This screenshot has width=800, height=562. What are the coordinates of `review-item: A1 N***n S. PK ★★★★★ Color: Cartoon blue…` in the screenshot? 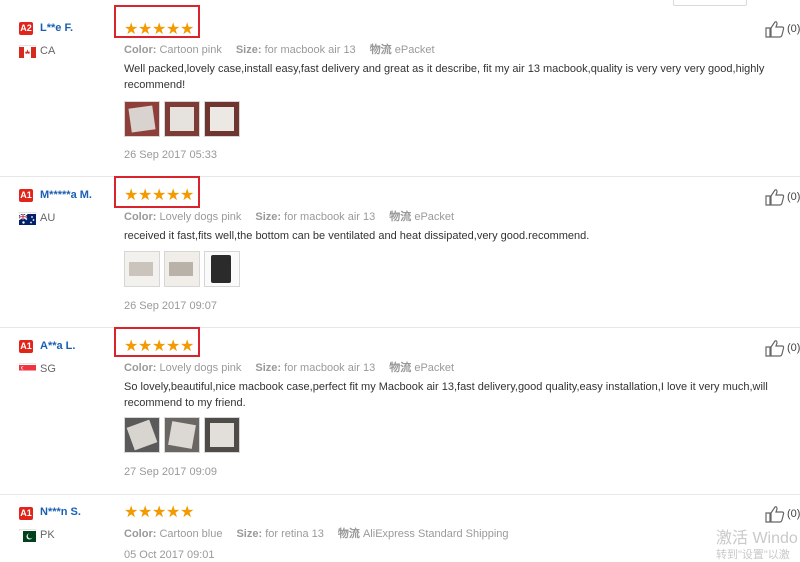 It's located at (400, 527).